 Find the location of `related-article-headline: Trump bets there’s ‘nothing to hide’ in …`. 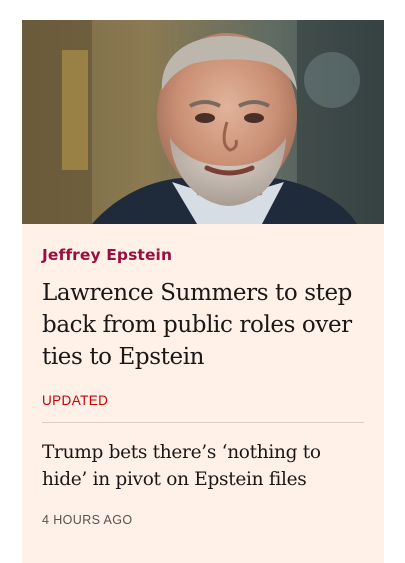

related-article-headline: Trump bets there’s ‘nothing to hide’ in … is located at coordinates (203, 466).